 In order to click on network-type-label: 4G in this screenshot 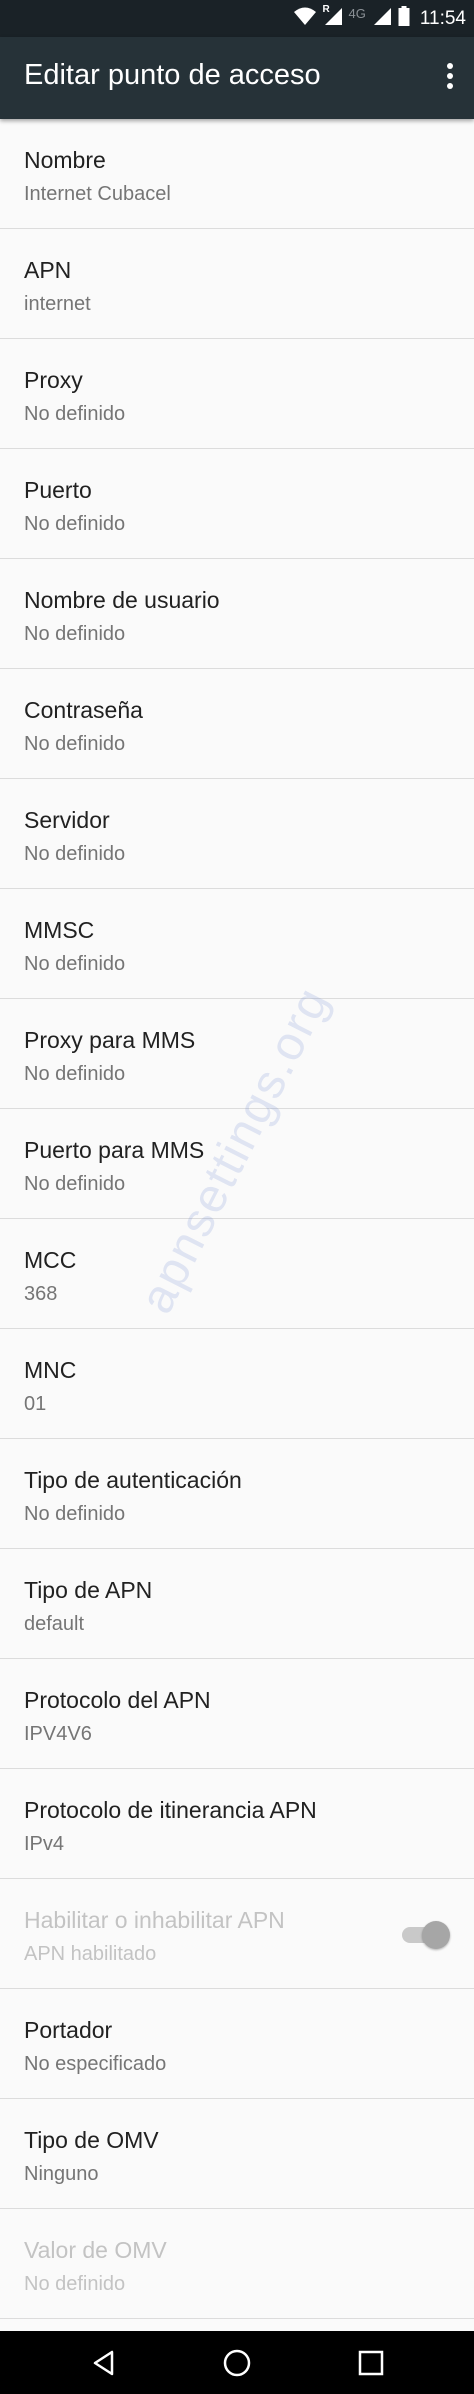, I will do `click(357, 13)`.